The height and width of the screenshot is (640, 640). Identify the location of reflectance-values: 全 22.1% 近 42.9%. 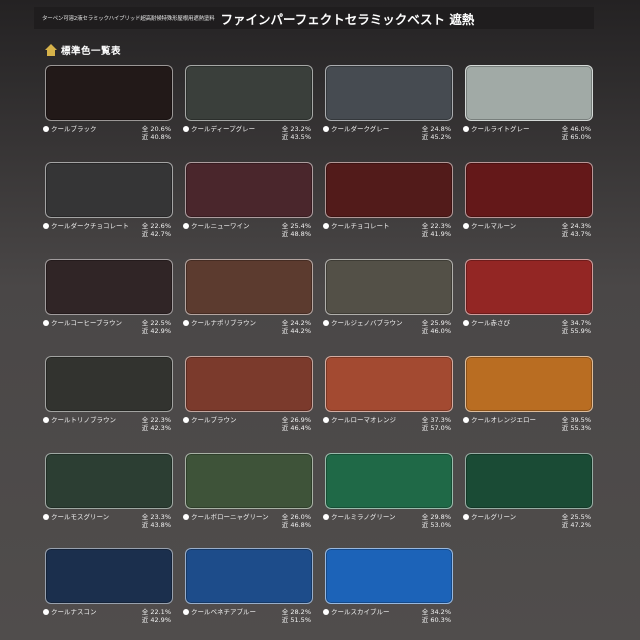
(156, 616).